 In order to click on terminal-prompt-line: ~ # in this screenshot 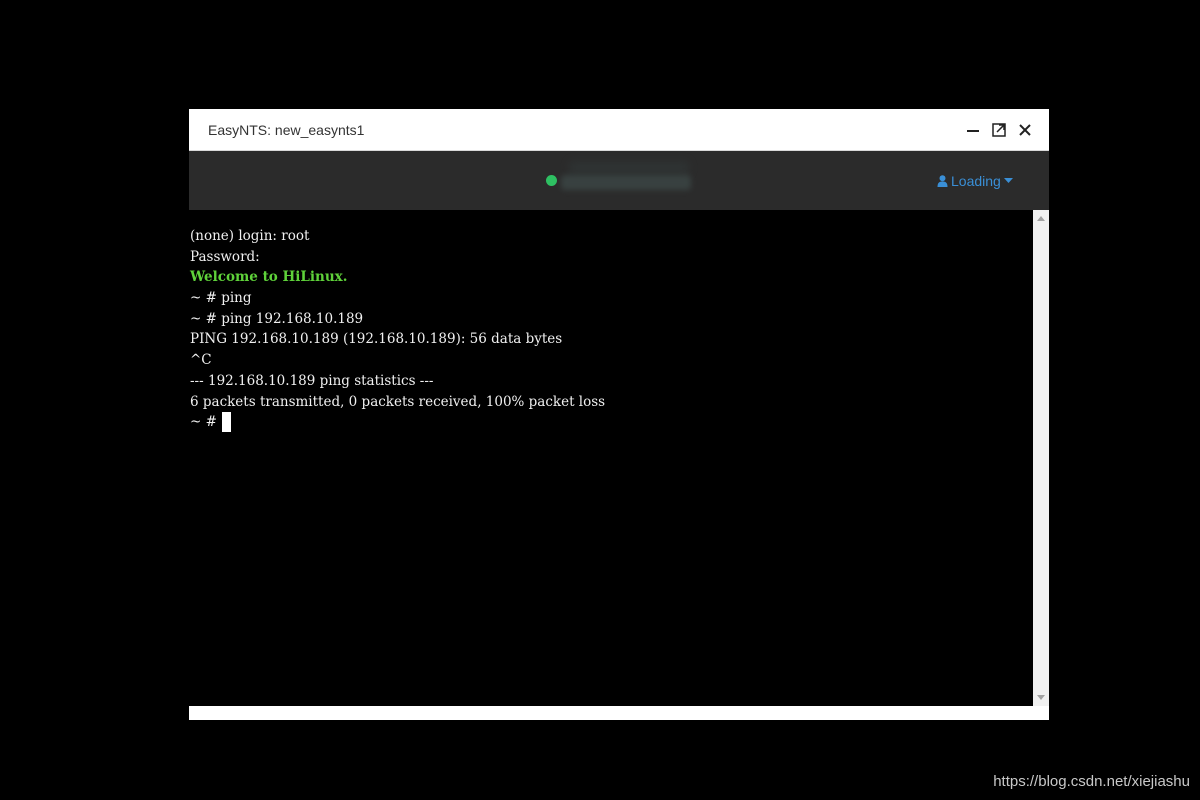, I will do `click(611, 422)`.